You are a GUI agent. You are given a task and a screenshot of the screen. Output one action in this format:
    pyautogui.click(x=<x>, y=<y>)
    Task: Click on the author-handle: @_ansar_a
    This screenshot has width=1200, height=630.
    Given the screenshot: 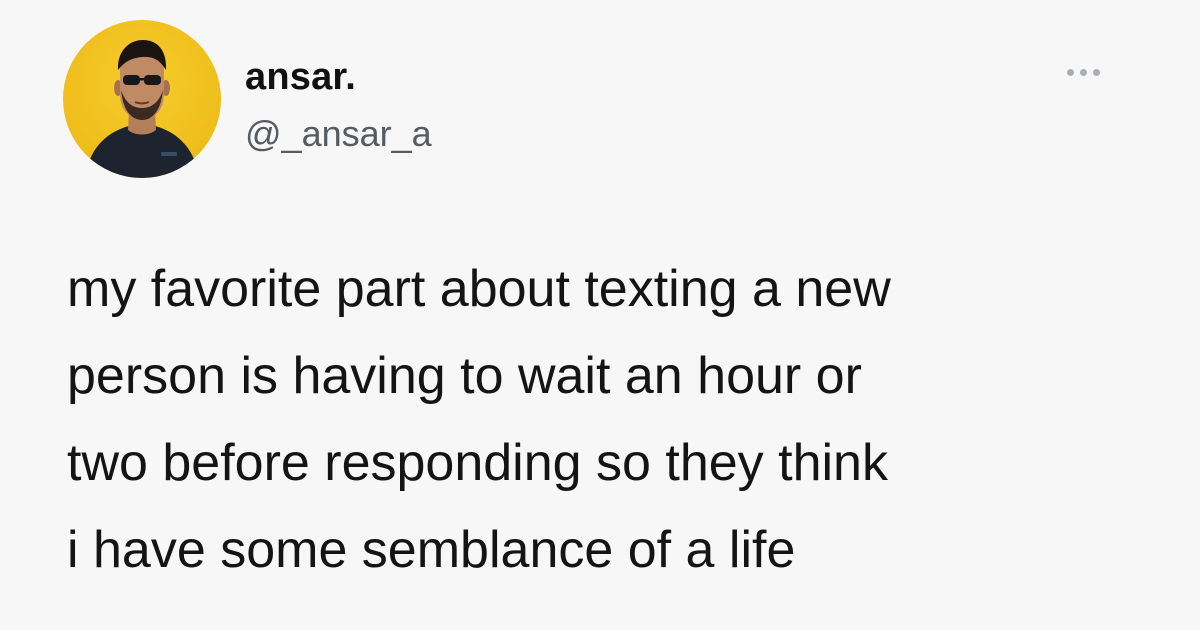 What is the action you would take?
    pyautogui.click(x=338, y=134)
    